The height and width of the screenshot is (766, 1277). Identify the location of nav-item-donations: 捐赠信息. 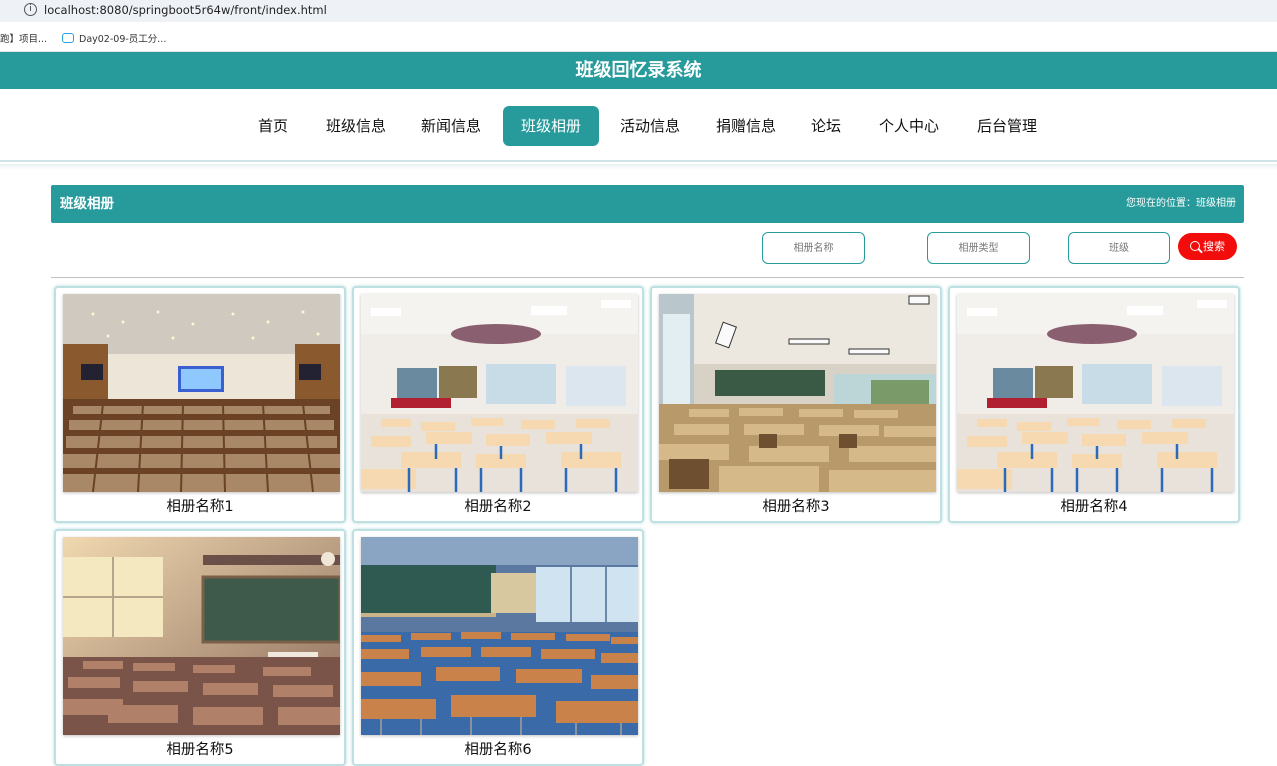
(746, 126).